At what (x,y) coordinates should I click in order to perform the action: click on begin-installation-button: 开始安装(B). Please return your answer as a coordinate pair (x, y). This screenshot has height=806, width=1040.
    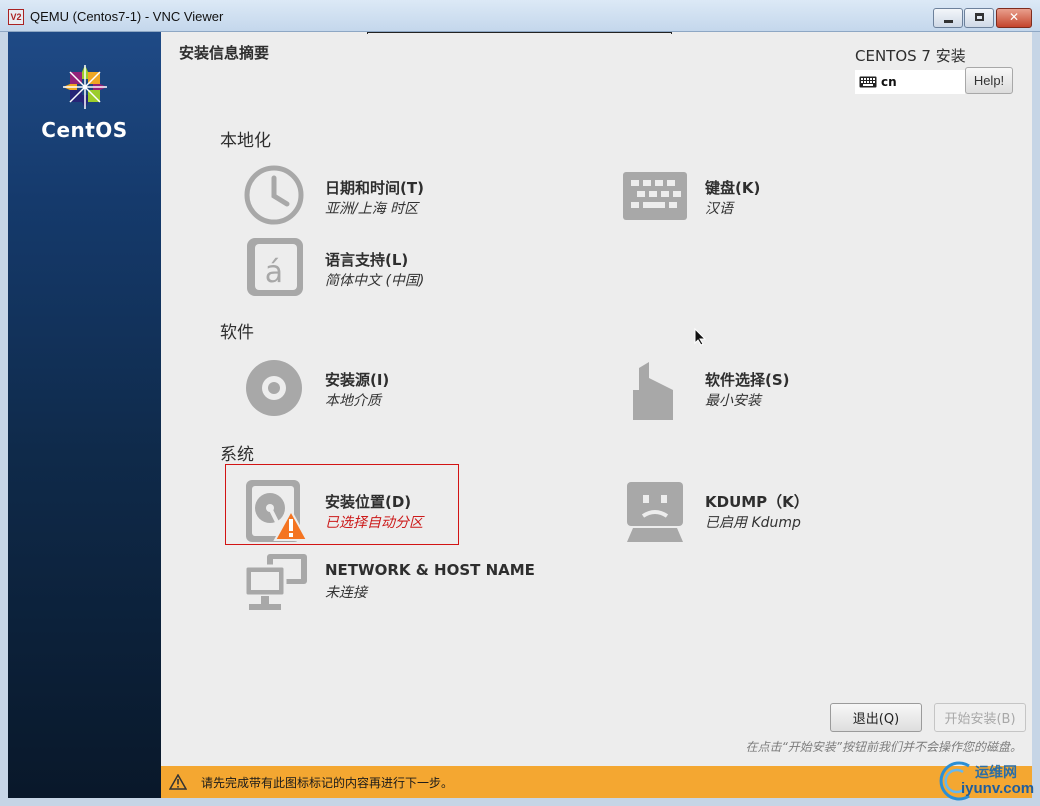
    Looking at the image, I should click on (980, 717).